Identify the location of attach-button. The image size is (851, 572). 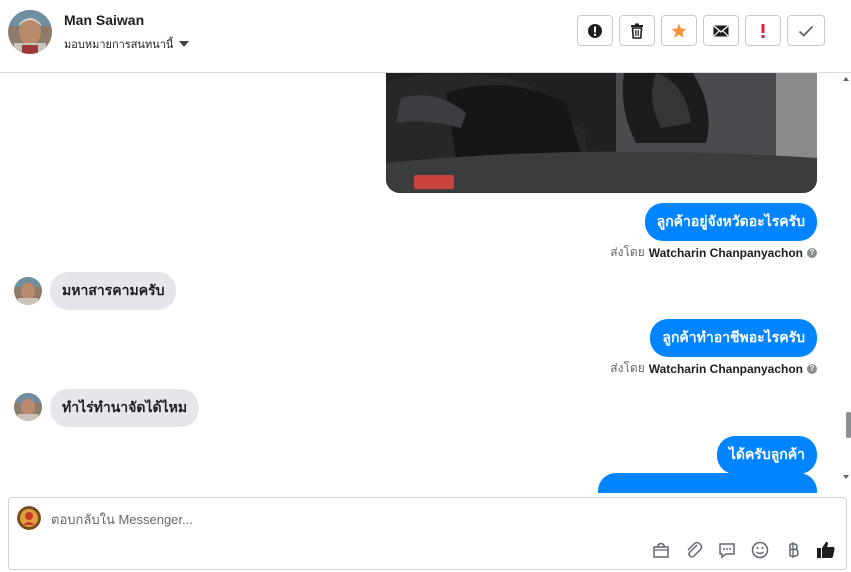
(694, 550).